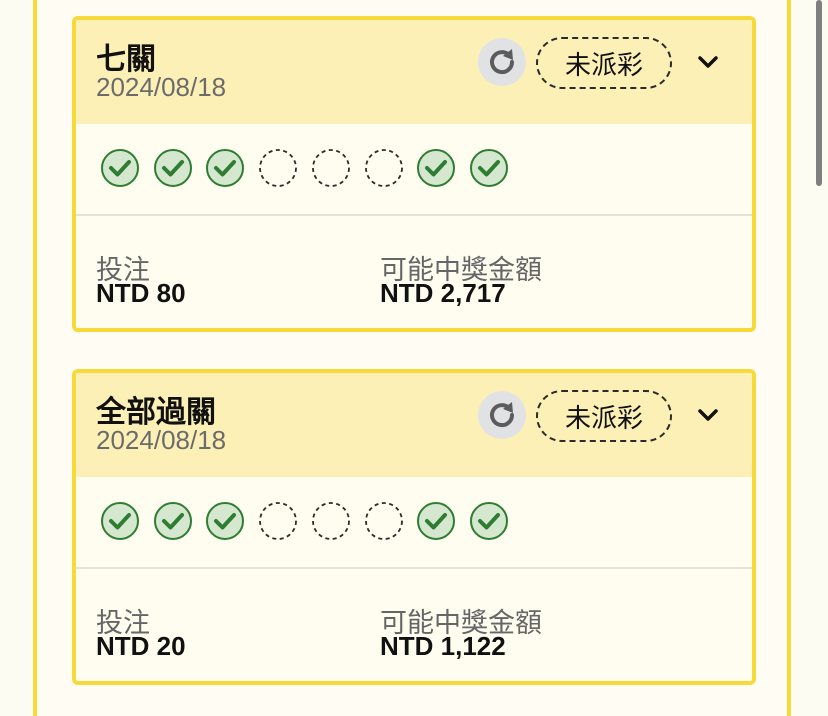 The height and width of the screenshot is (716, 828). What do you see at coordinates (414, 272) in the screenshot?
I see `bet-card-footer: 投注 NTD 80 可能中獎金額 NTD 2,717` at bounding box center [414, 272].